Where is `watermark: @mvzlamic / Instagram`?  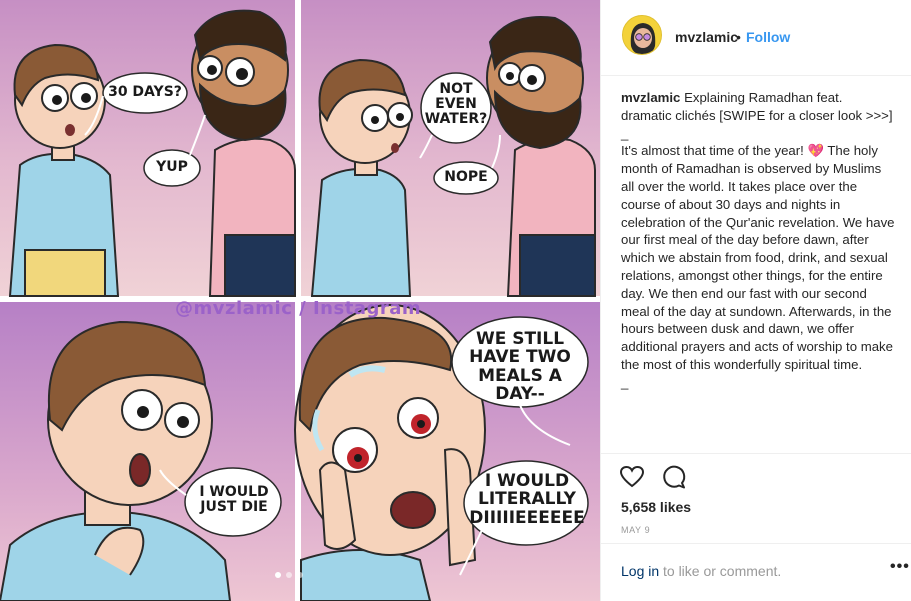
watermark: @mvzlamic / Instagram is located at coordinates (298, 308).